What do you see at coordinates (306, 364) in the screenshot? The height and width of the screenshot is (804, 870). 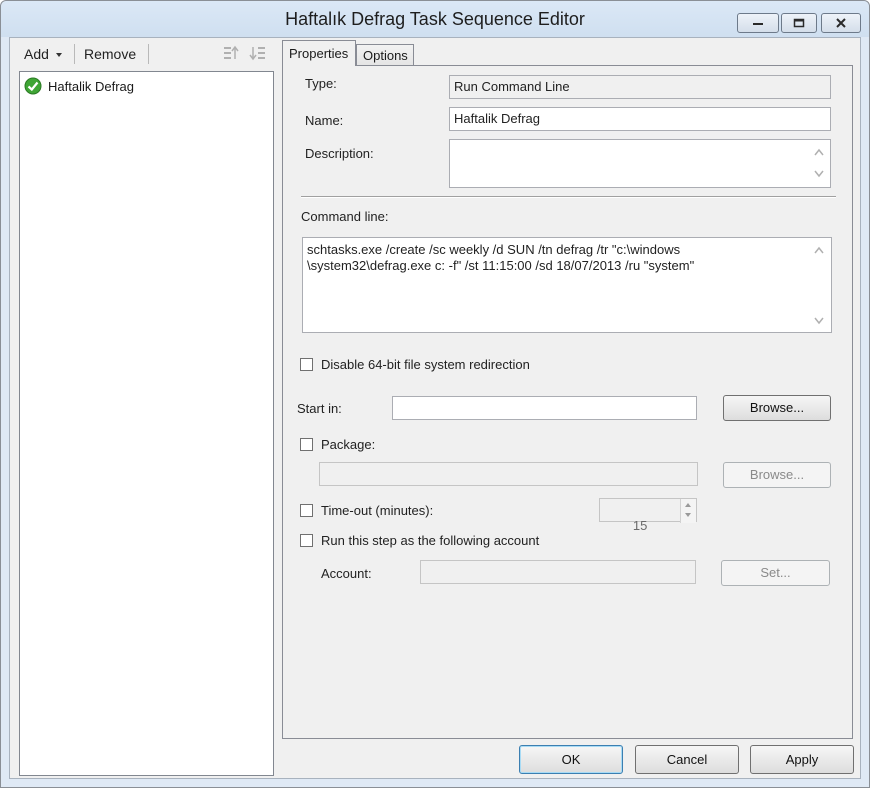 I see `disable-redirection-checkbox` at bounding box center [306, 364].